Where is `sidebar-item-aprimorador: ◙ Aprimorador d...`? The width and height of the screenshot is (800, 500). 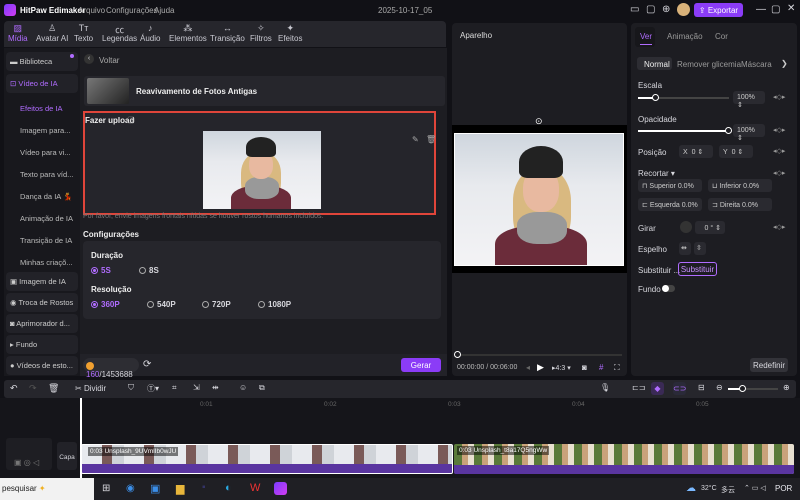 sidebar-item-aprimorador: ◙ Aprimorador d... is located at coordinates (42, 323).